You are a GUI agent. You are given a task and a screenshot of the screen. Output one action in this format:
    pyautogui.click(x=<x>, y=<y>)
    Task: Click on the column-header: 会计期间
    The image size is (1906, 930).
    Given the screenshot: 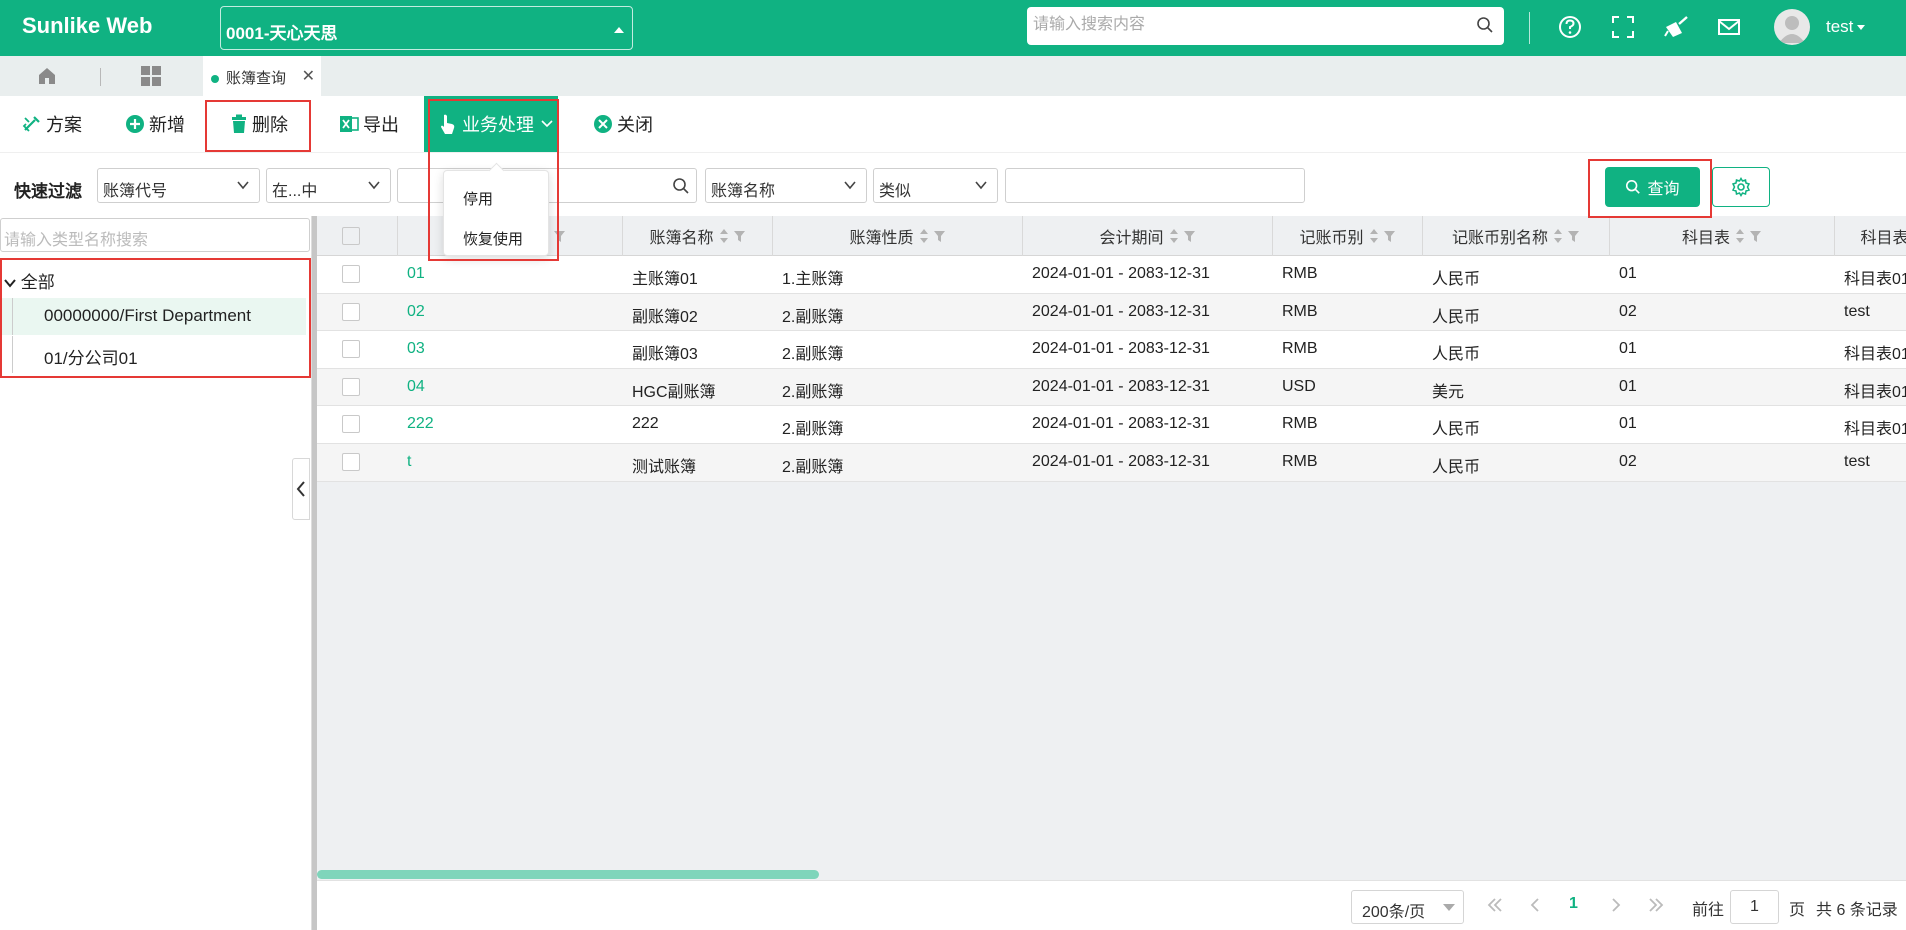 What is the action you would take?
    pyautogui.click(x=1147, y=236)
    